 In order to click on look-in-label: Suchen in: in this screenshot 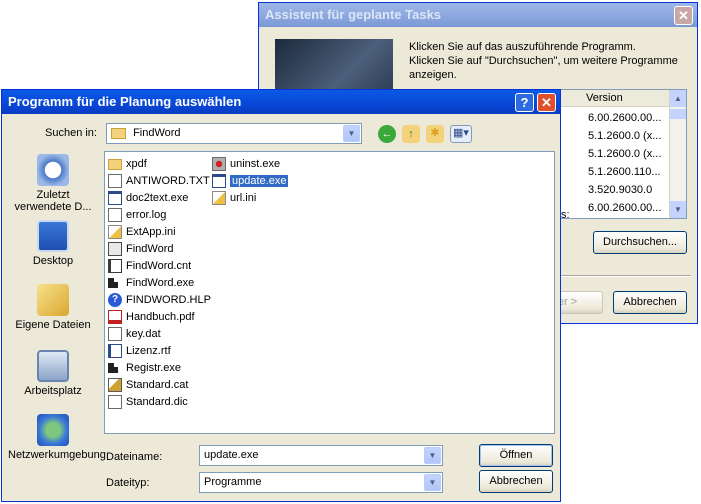, I will do `click(71, 133)`.